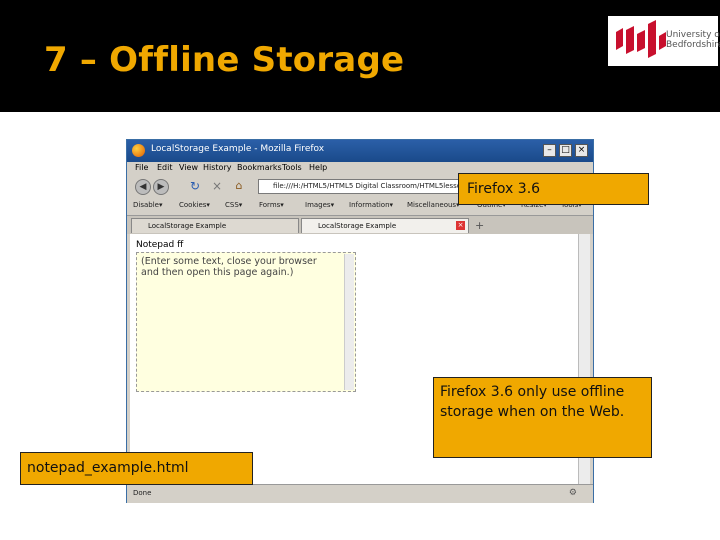 The width and height of the screenshot is (720, 540). I want to click on logo-text-line1: University of, so click(693, 35).